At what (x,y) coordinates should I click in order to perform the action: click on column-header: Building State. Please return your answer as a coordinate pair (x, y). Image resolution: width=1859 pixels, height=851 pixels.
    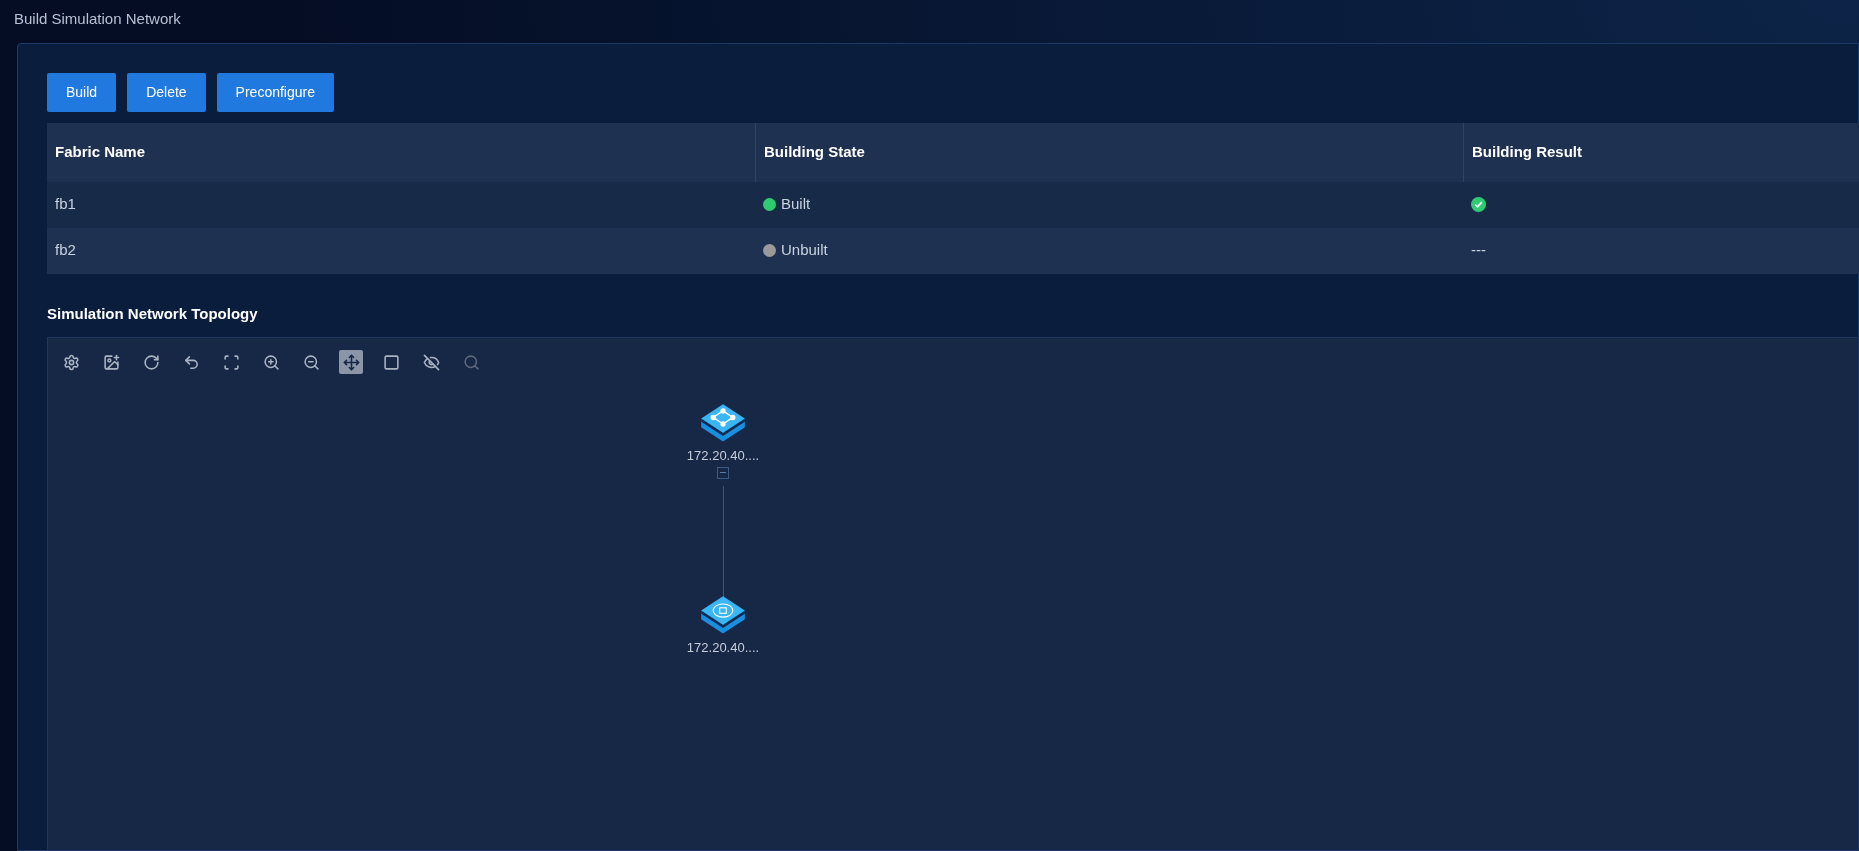
    Looking at the image, I should click on (814, 151).